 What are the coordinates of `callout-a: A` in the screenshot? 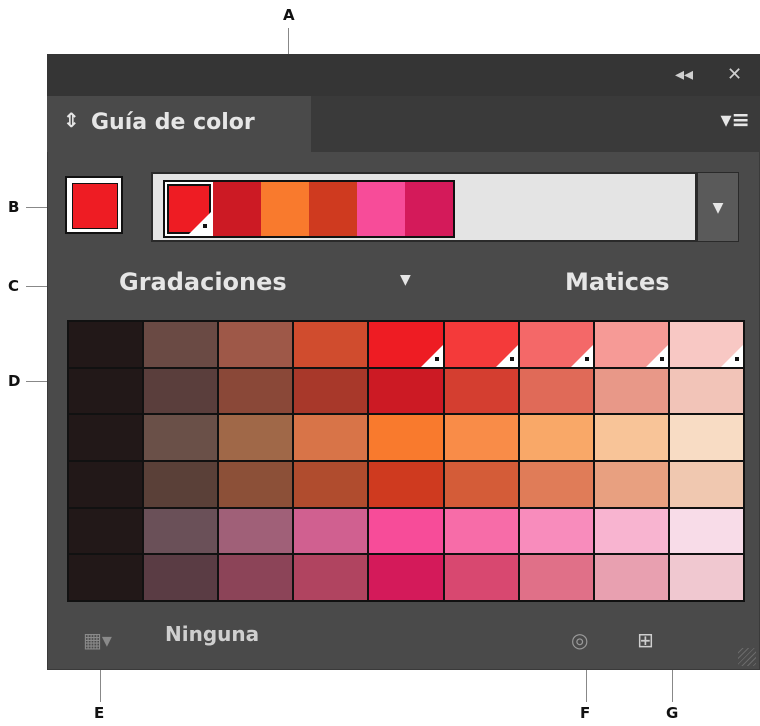 It's located at (289, 15).